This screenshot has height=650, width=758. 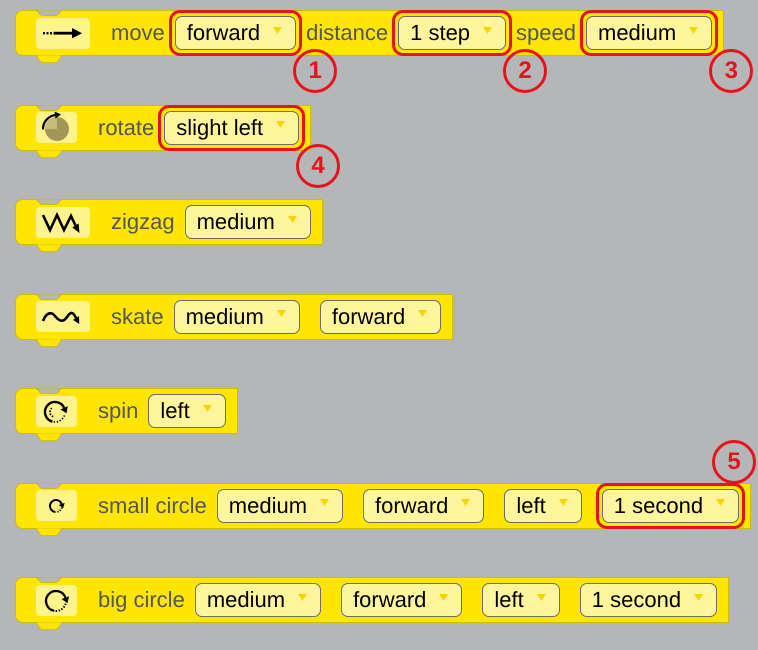 What do you see at coordinates (152, 505) in the screenshot?
I see `block-label: small circle` at bounding box center [152, 505].